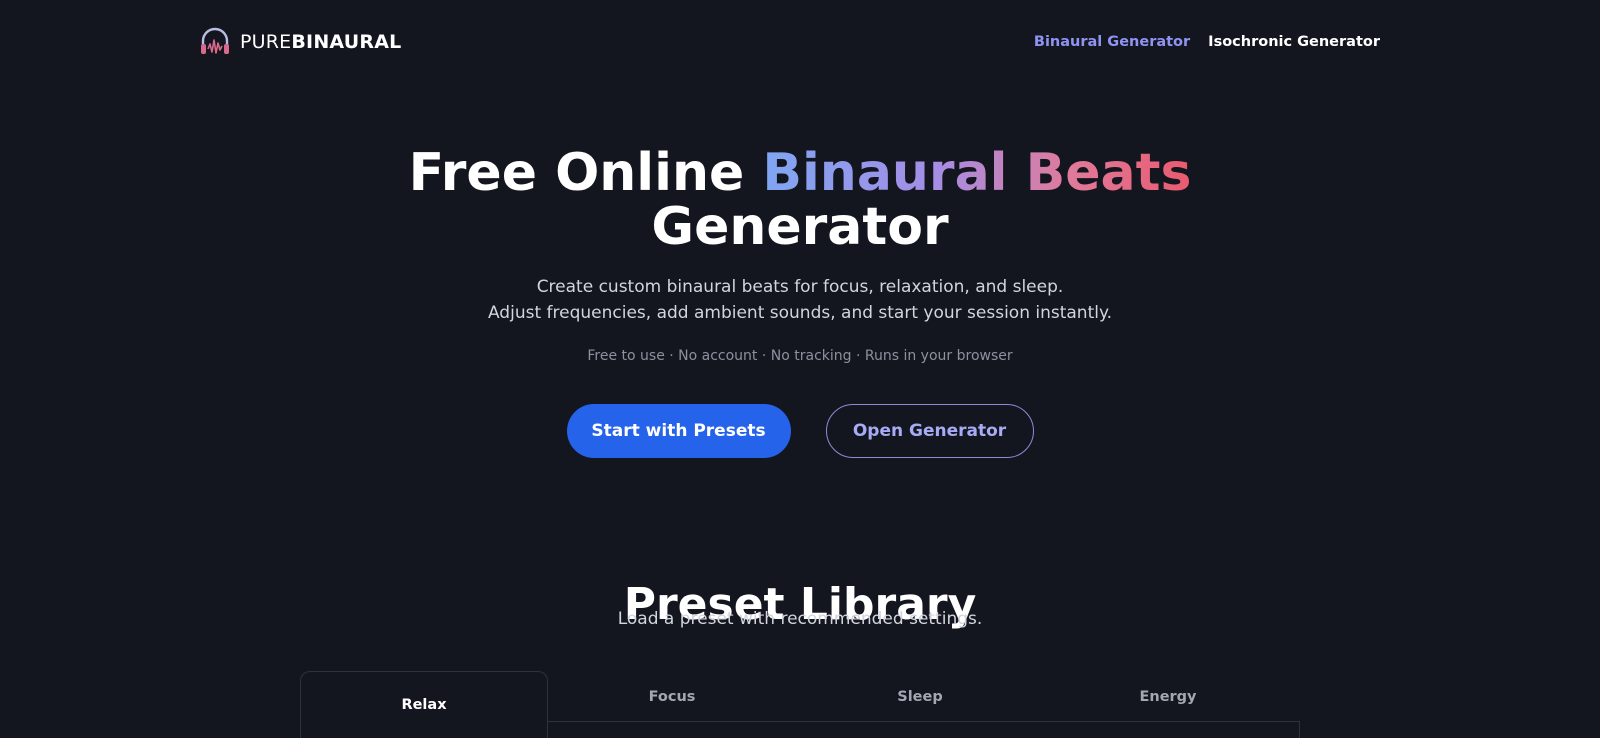  Describe the element at coordinates (585, 173) in the screenshot. I see `hero-title-part1: Free Online` at that location.